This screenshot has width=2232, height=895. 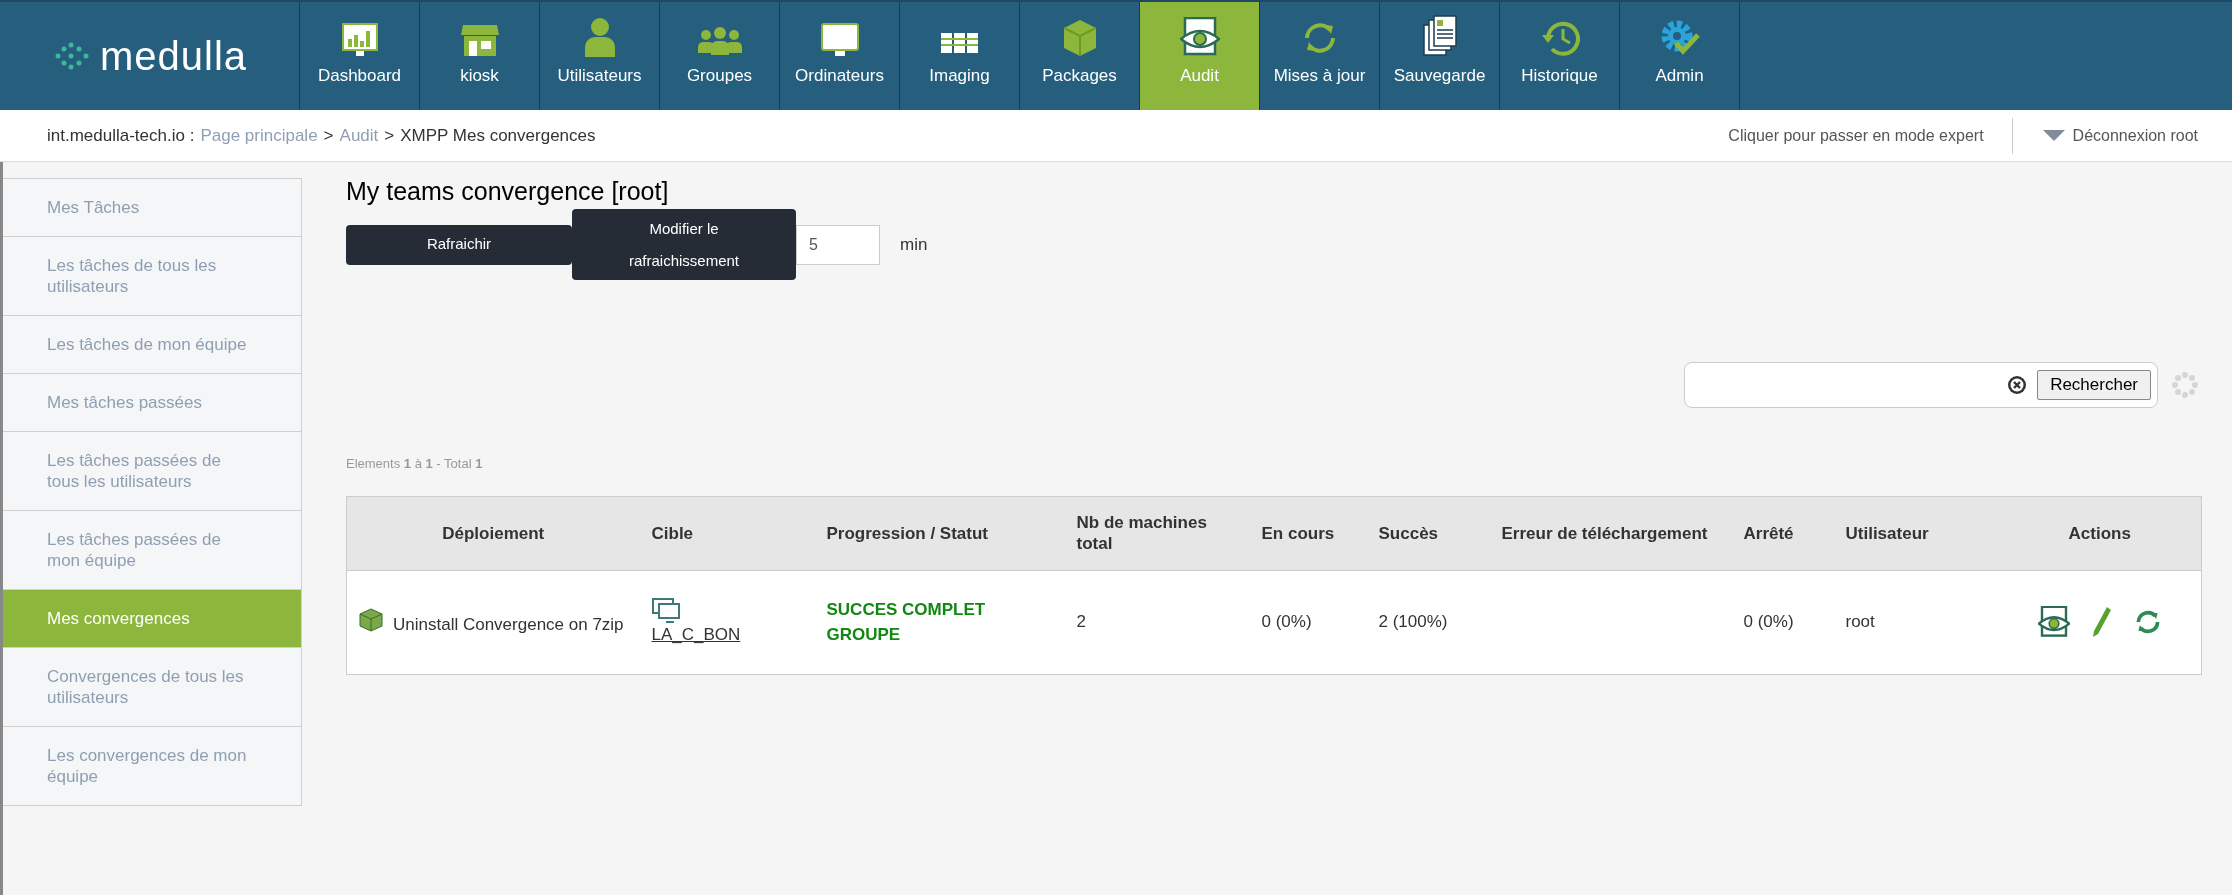 What do you see at coordinates (372, 620) in the screenshot?
I see `package-icon` at bounding box center [372, 620].